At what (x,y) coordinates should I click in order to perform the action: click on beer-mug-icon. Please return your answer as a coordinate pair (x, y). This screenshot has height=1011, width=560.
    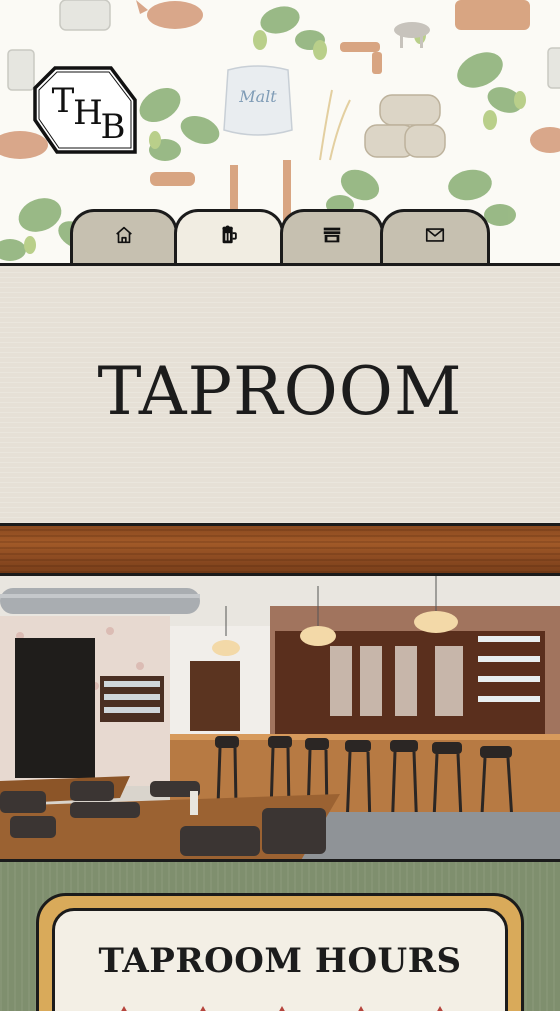
    Looking at the image, I should click on (229, 234).